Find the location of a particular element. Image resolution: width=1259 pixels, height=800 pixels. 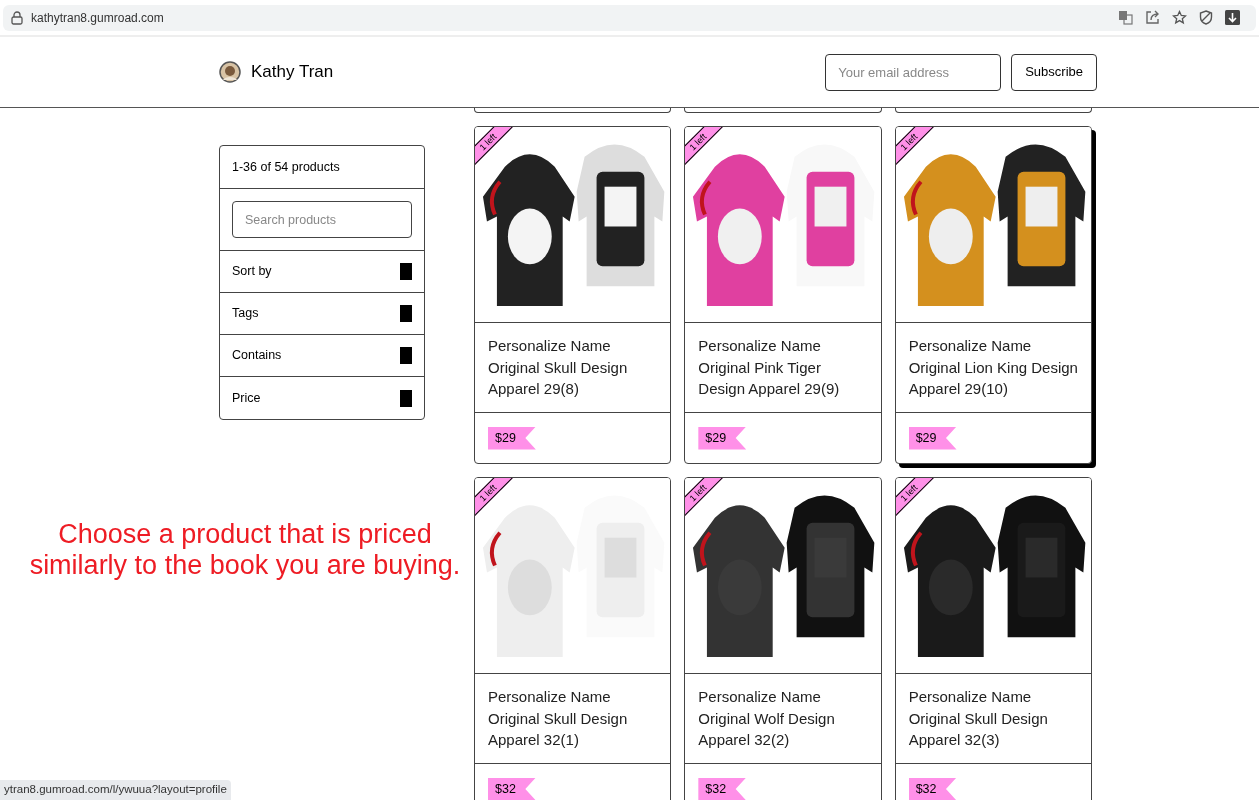

product-title: Personalize Name Original Skull Design Apparel 32(1) is located at coordinates (573, 718).